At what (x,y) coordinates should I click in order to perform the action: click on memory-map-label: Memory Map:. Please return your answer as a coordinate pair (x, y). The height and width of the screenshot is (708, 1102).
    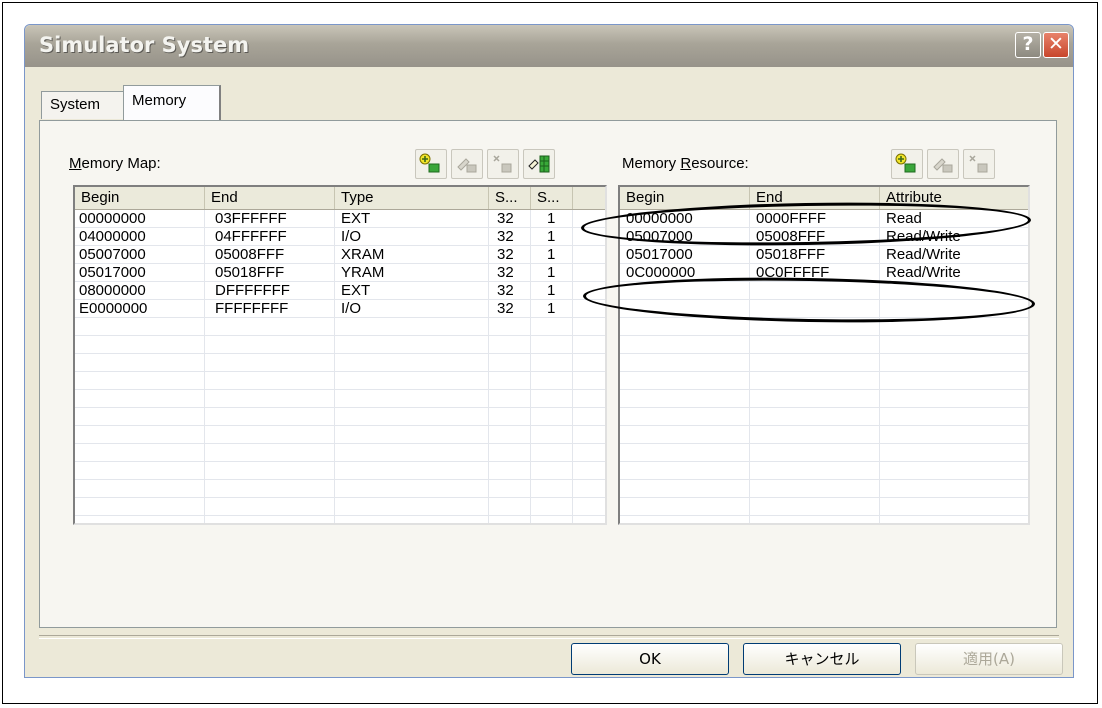
    Looking at the image, I should click on (115, 163).